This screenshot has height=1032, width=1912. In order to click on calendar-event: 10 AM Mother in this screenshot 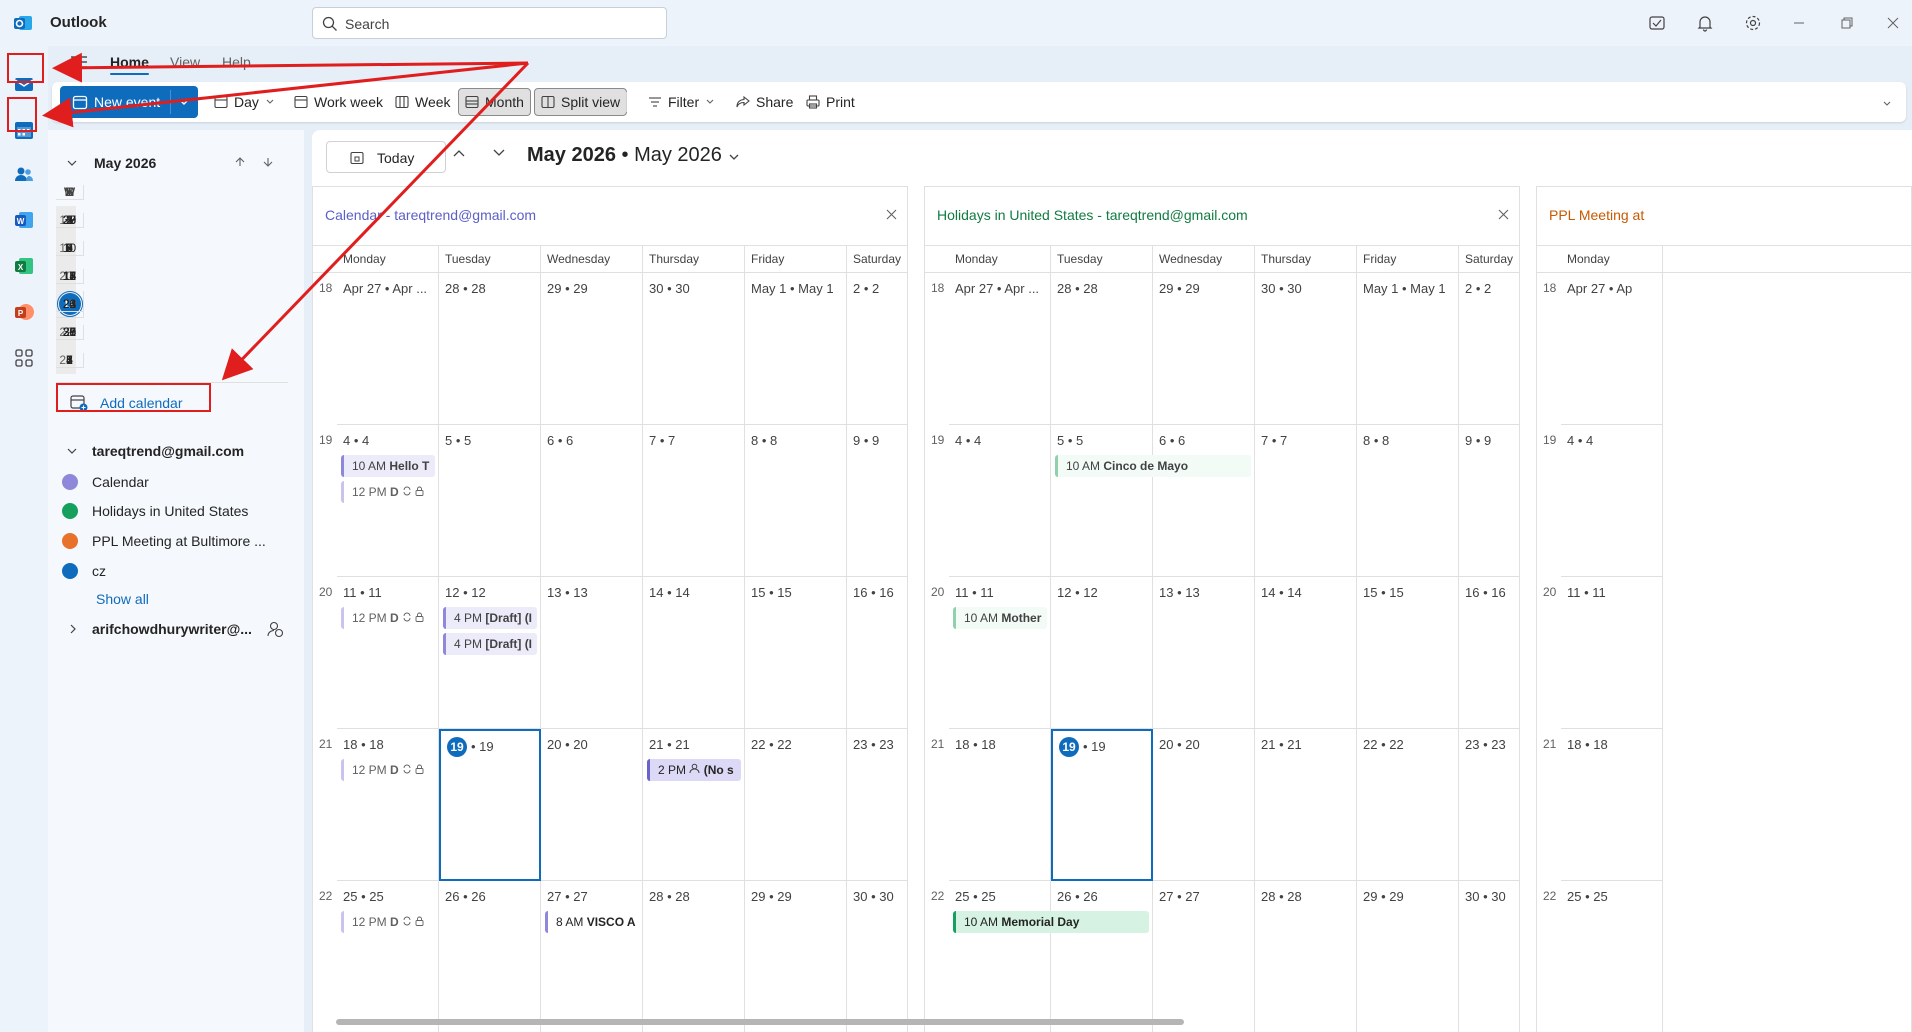, I will do `click(1000, 618)`.